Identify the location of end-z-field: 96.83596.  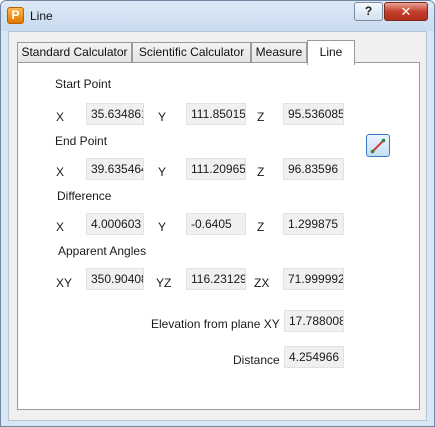
(313, 169).